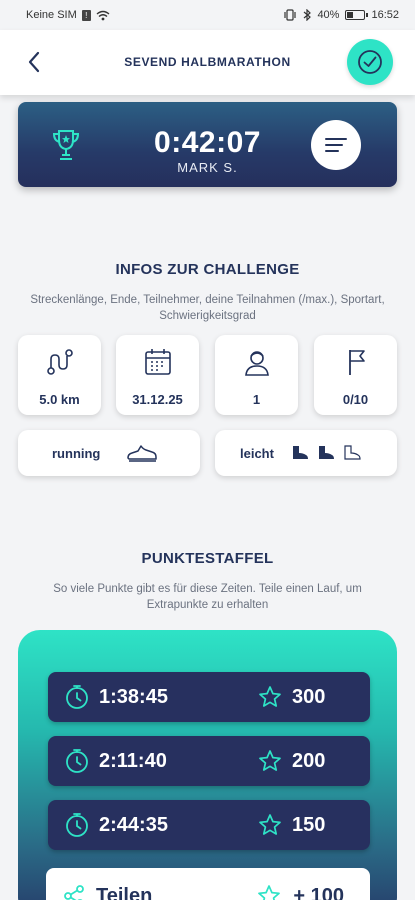 The width and height of the screenshot is (415, 900). I want to click on bluetooth-icon, so click(308, 15).